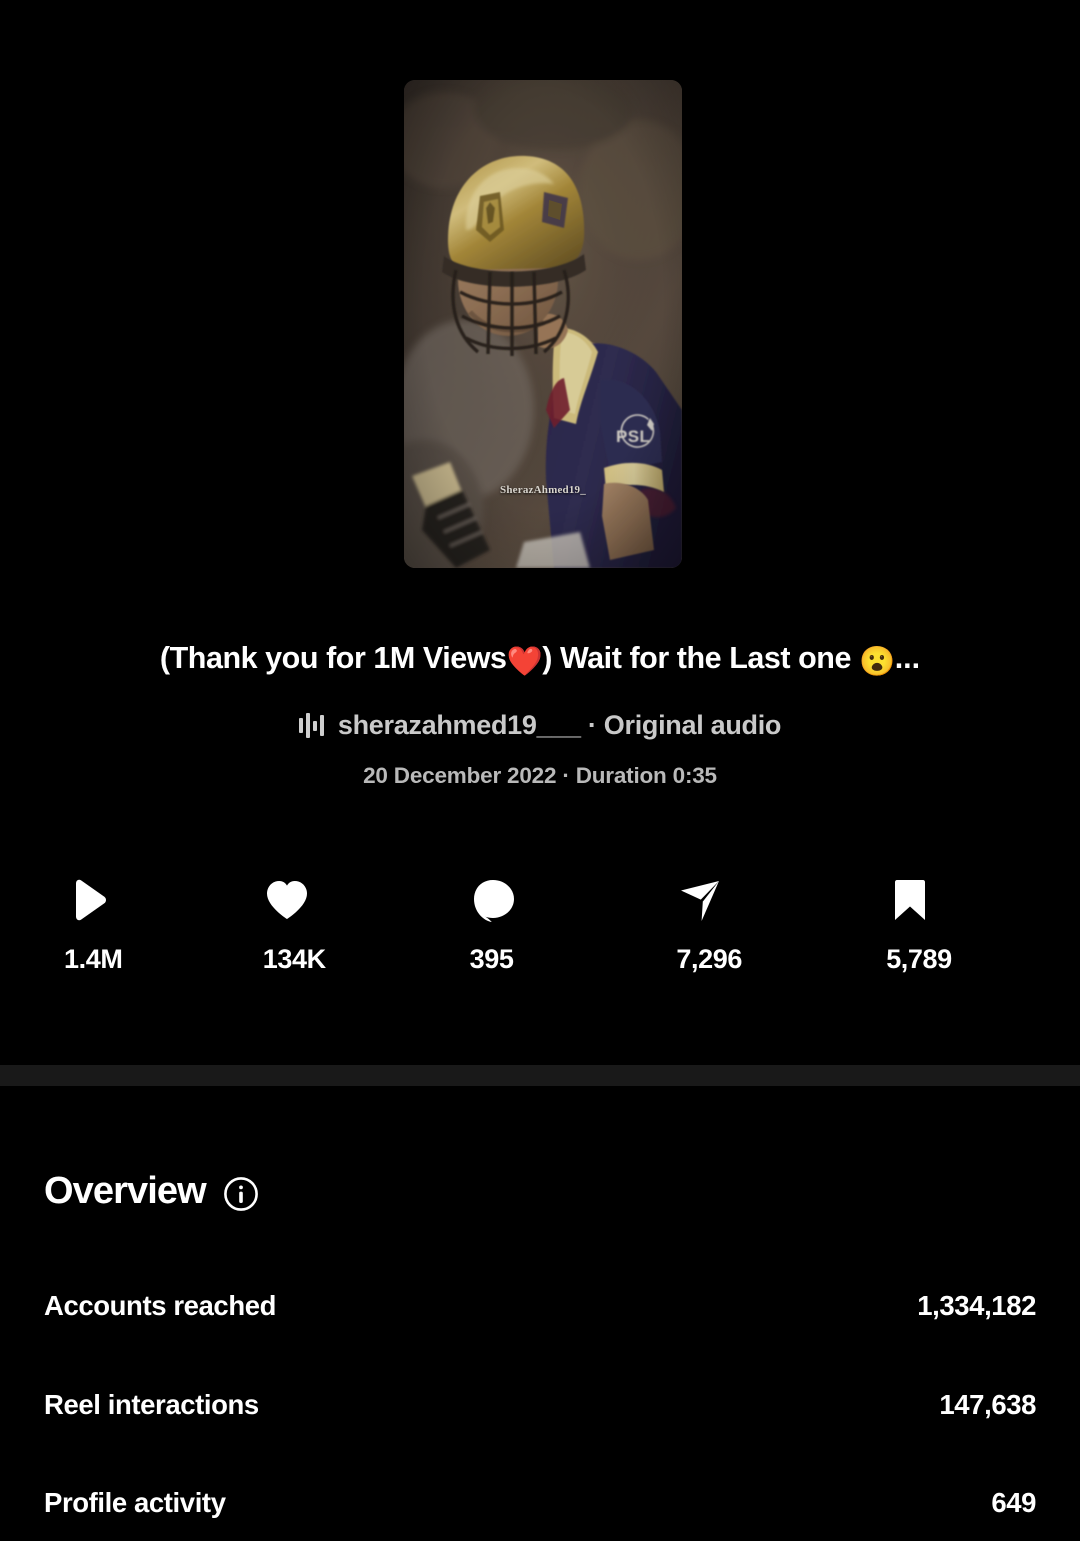  Describe the element at coordinates (1013, 1502) in the screenshot. I see `stat-value: 649` at that location.